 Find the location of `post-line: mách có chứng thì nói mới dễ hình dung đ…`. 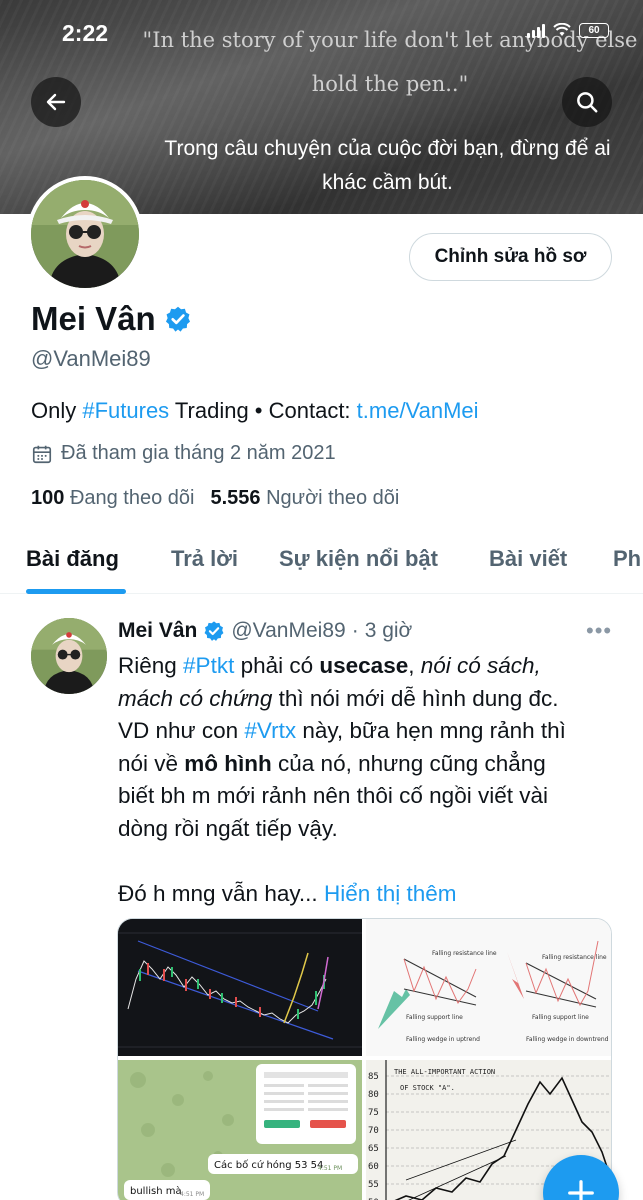

post-line: mách có chứng thì nói mới dễ hình dung đ… is located at coordinates (338, 698).